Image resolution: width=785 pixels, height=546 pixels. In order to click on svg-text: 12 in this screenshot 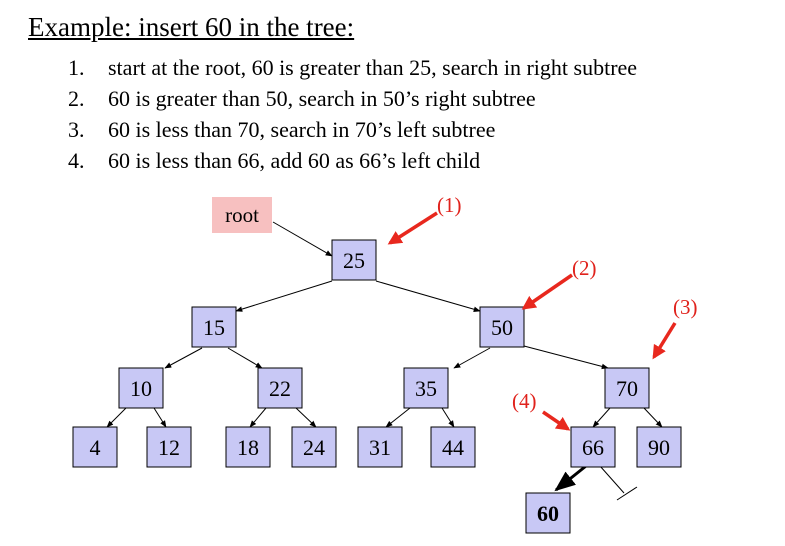, I will do `click(169, 447)`.